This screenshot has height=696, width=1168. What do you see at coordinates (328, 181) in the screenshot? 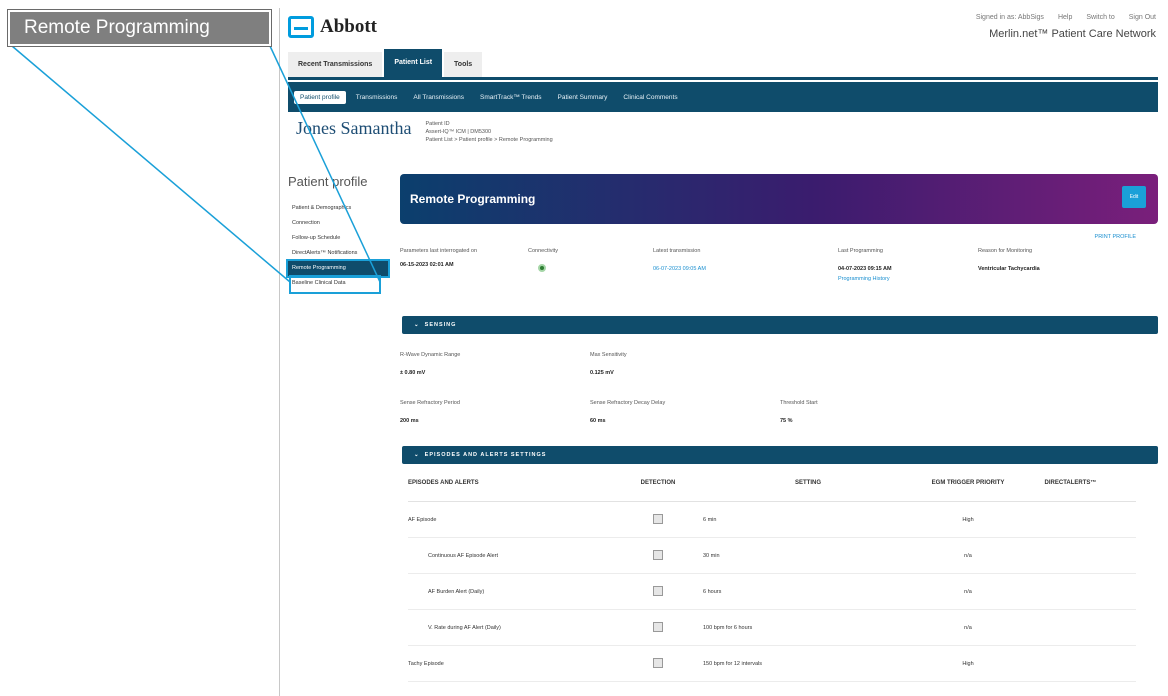
I see `sidebar-title: Patient profile` at bounding box center [328, 181].